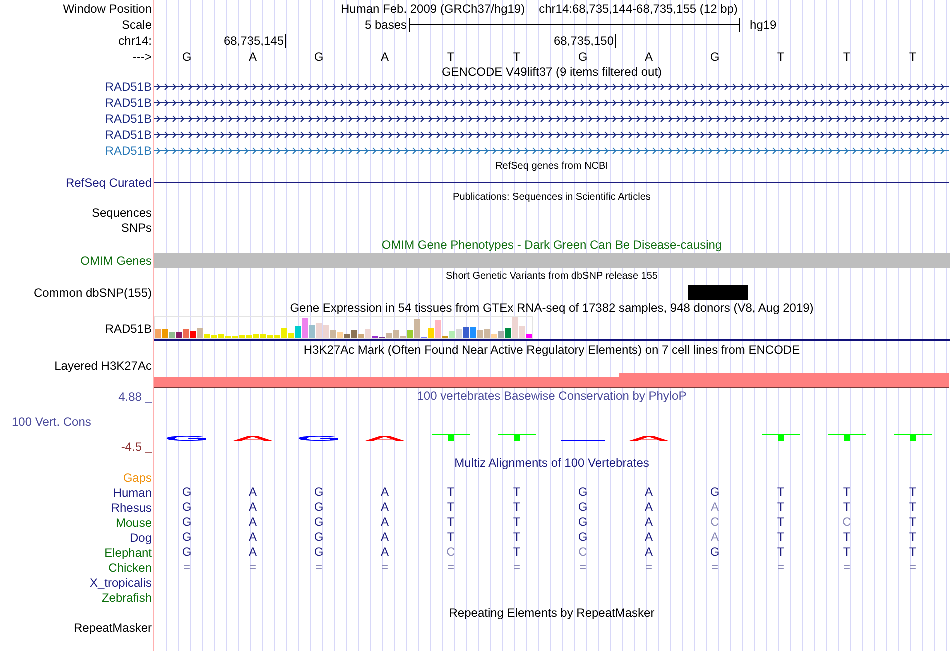 Image resolution: width=950 pixels, height=651 pixels. I want to click on axis-max-label: 4.88 _, so click(135, 397).